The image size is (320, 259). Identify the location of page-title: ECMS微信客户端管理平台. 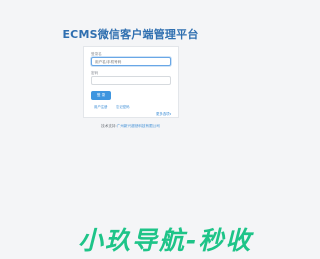
(130, 34).